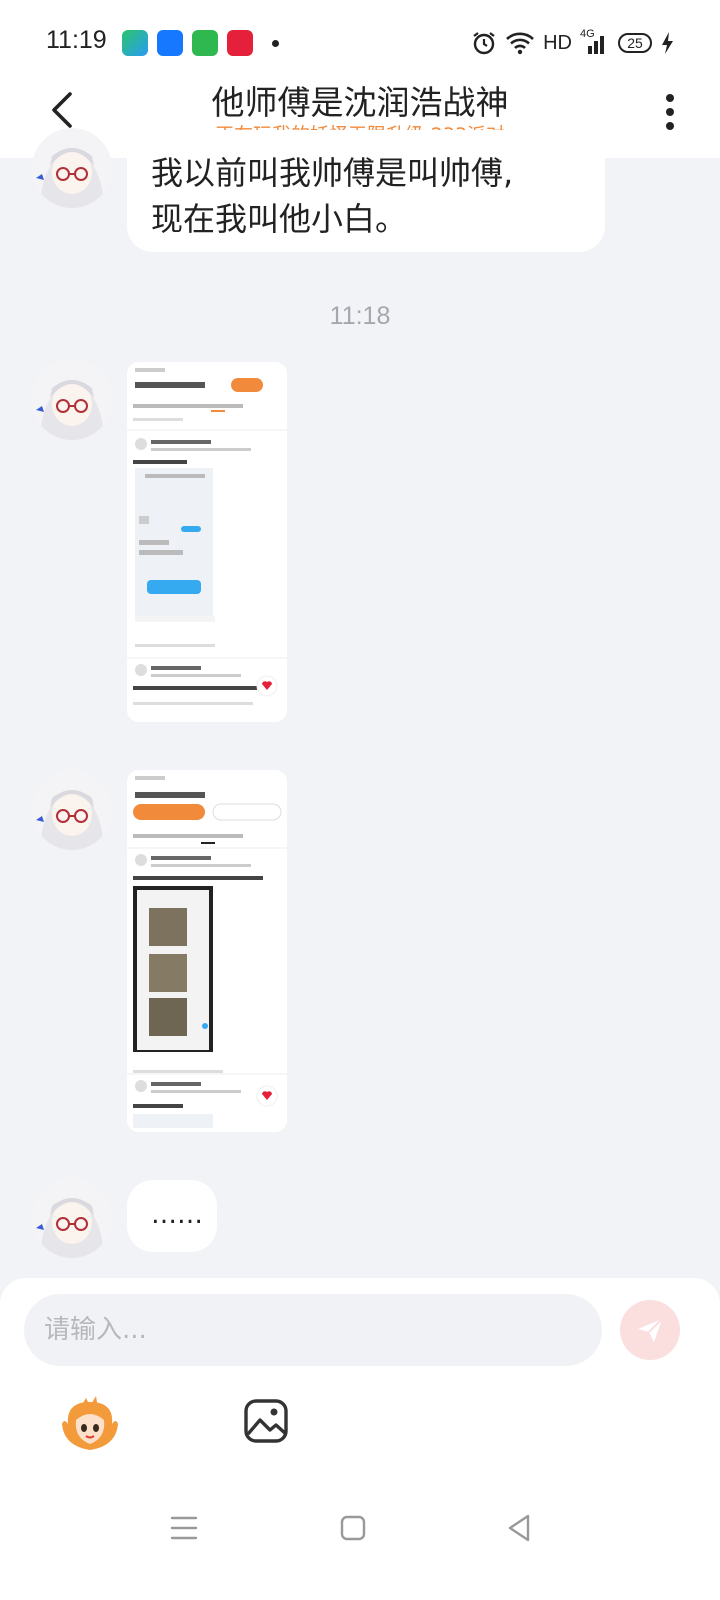 This screenshot has width=720, height=1600. I want to click on home-icon, so click(353, 1528).